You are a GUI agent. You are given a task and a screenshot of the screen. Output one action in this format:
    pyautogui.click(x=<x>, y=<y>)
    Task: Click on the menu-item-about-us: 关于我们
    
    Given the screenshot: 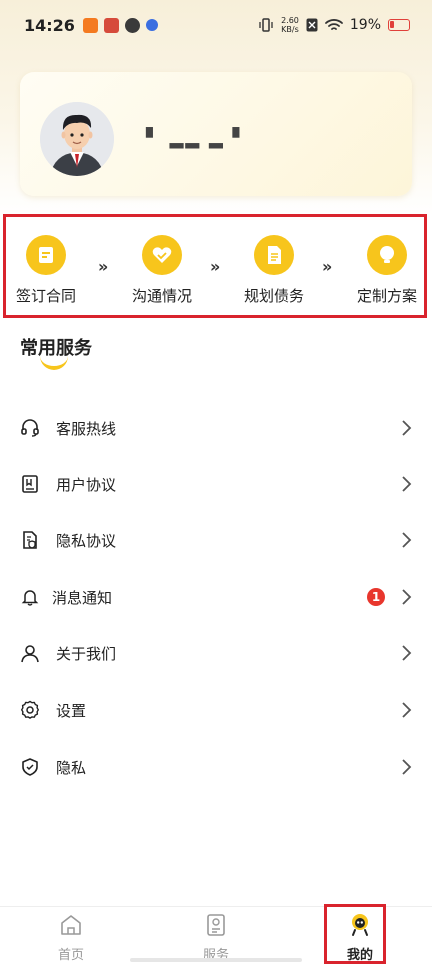 What is the action you would take?
    pyautogui.click(x=216, y=653)
    